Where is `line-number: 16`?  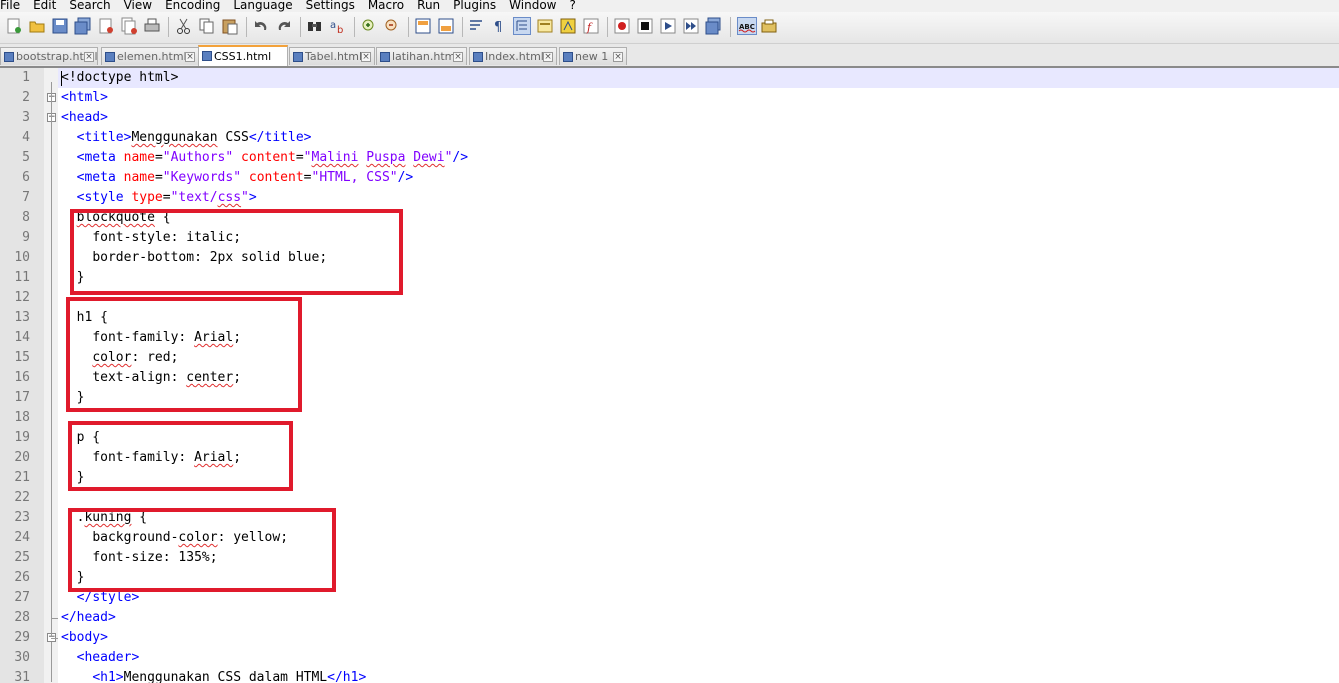
line-number: 16 is located at coordinates (22, 377).